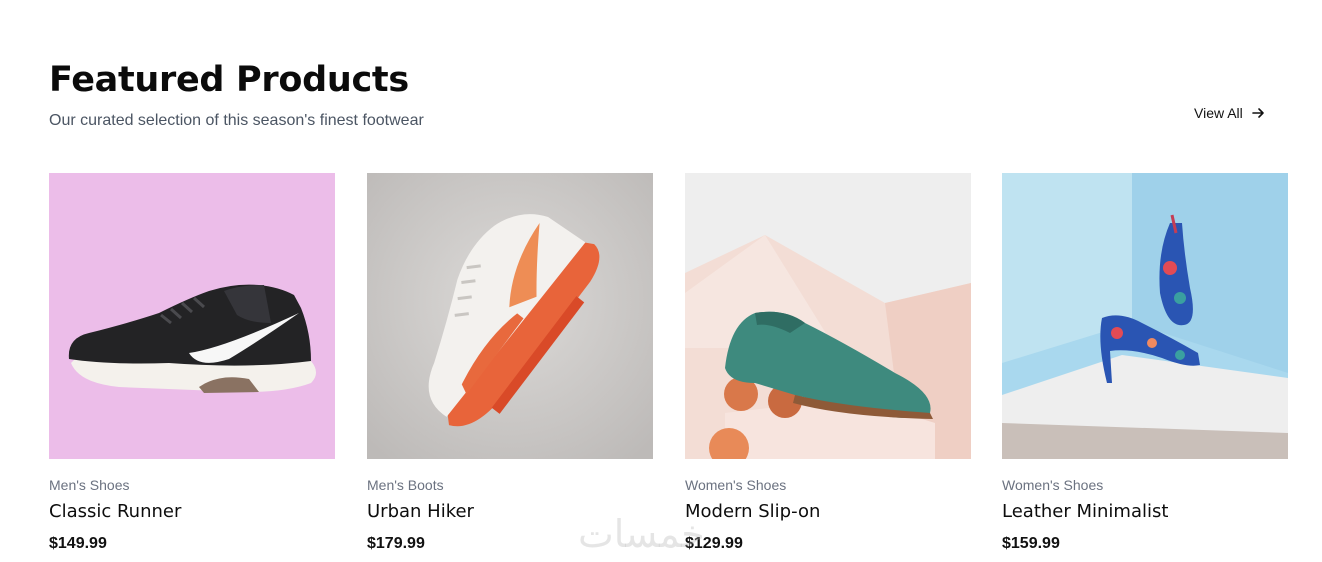  What do you see at coordinates (405, 485) in the screenshot?
I see `product-category: Men's Boots` at bounding box center [405, 485].